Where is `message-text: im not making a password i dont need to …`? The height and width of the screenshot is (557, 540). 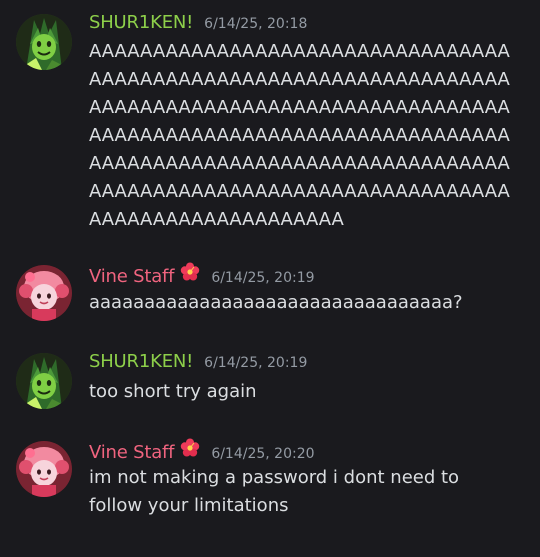
message-text: im not making a password i dont need to … is located at coordinates (274, 491).